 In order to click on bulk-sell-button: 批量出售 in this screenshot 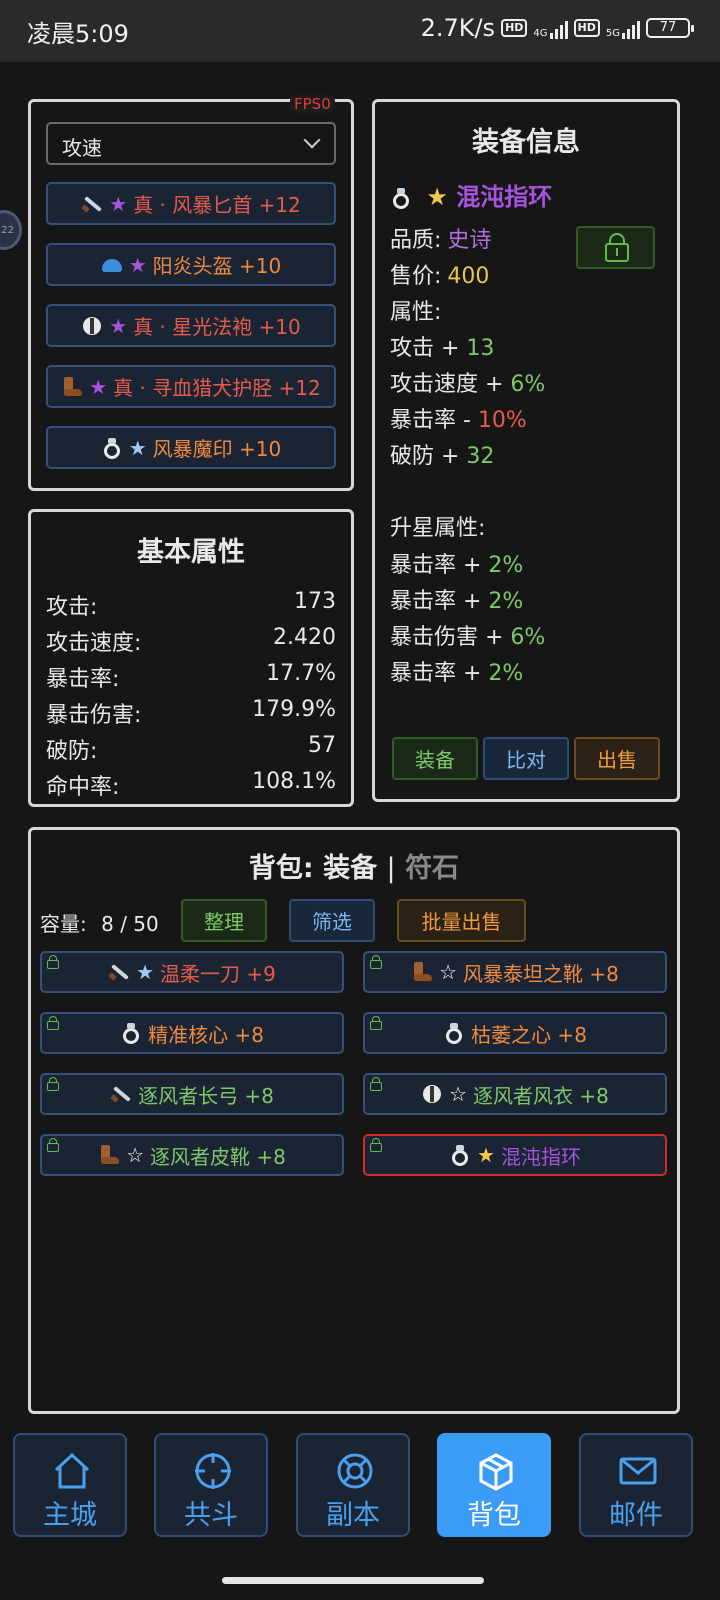, I will do `click(461, 920)`.